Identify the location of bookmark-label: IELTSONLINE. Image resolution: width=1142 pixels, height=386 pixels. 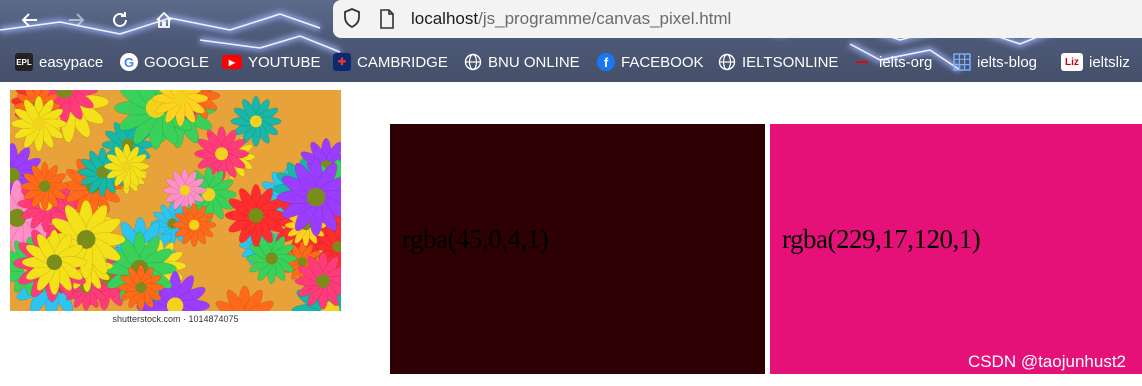
(790, 62).